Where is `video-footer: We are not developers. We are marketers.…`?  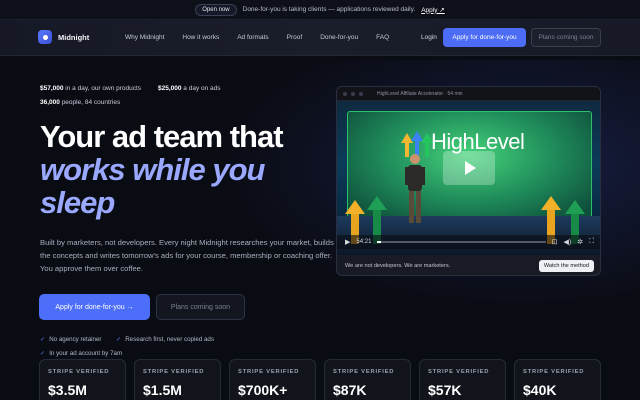 video-footer: We are not developers. We are marketers.… is located at coordinates (468, 265).